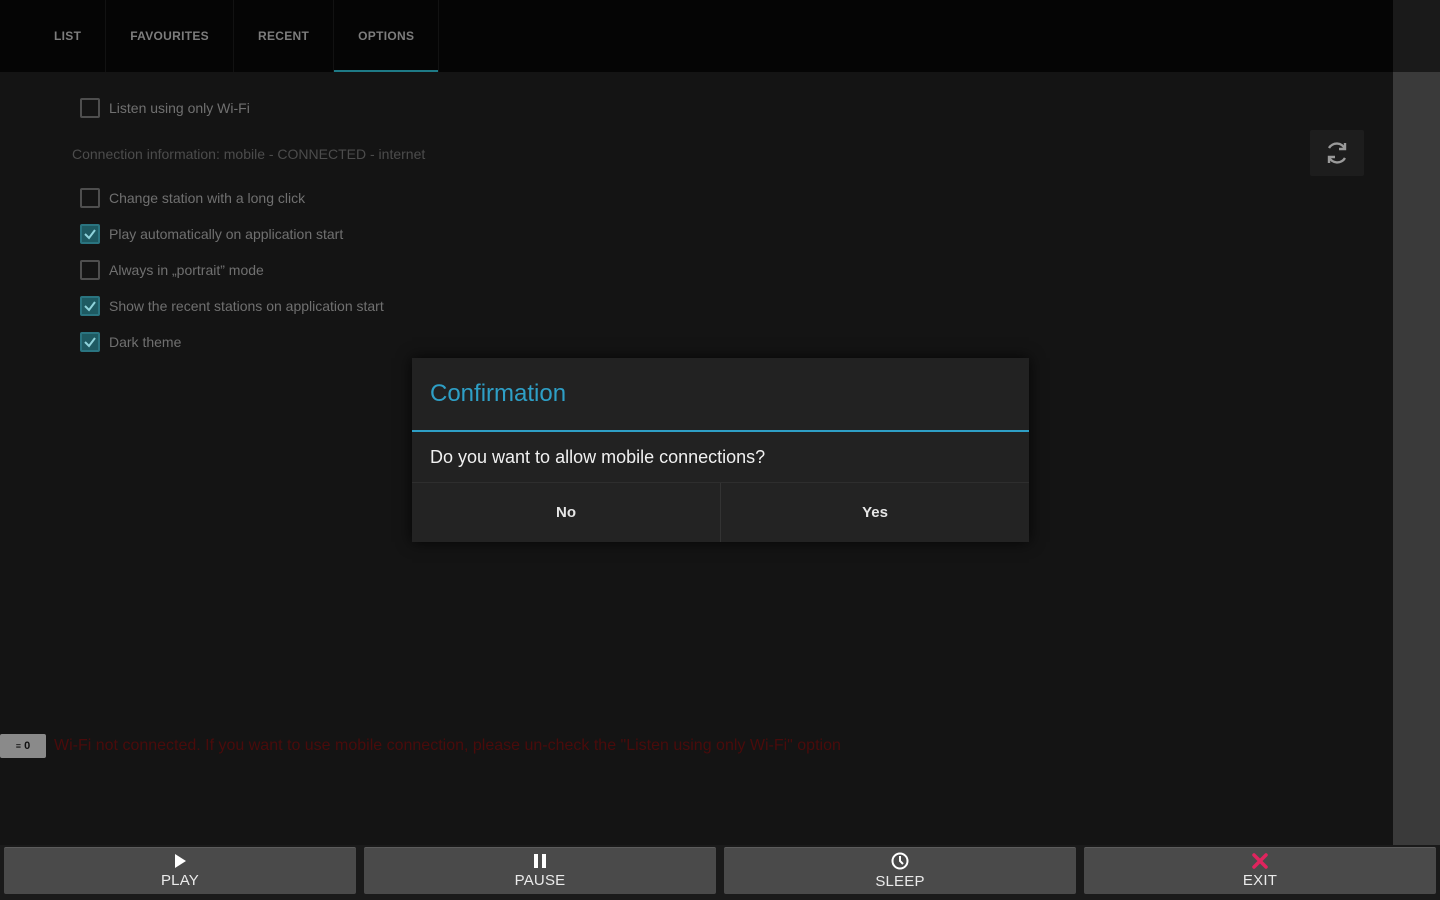 This screenshot has height=900, width=1440. Describe the element at coordinates (900, 861) in the screenshot. I see `clock-icon` at that location.